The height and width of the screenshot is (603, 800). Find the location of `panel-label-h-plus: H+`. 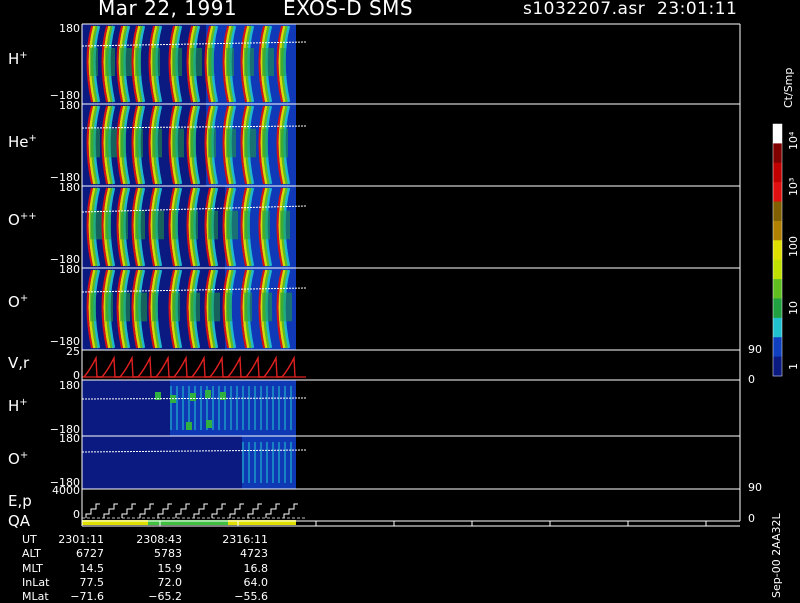

panel-label-h-plus: H+ is located at coordinates (18, 59).